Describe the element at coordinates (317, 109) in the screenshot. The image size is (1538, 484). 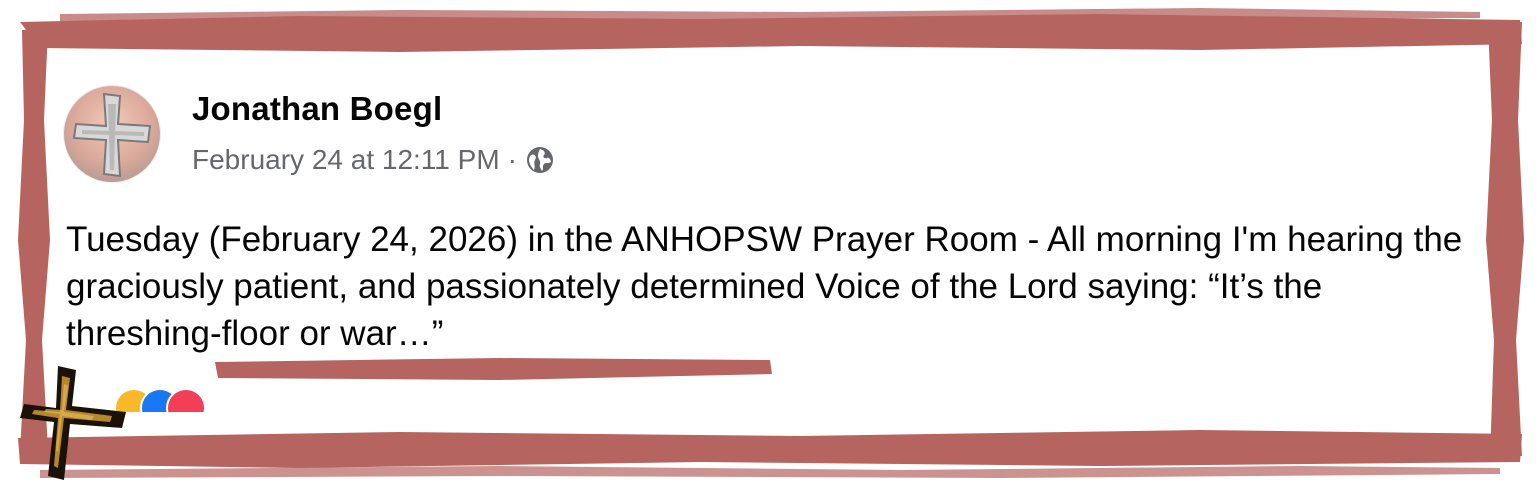
I see `author-name: Jonathan Boegl` at that location.